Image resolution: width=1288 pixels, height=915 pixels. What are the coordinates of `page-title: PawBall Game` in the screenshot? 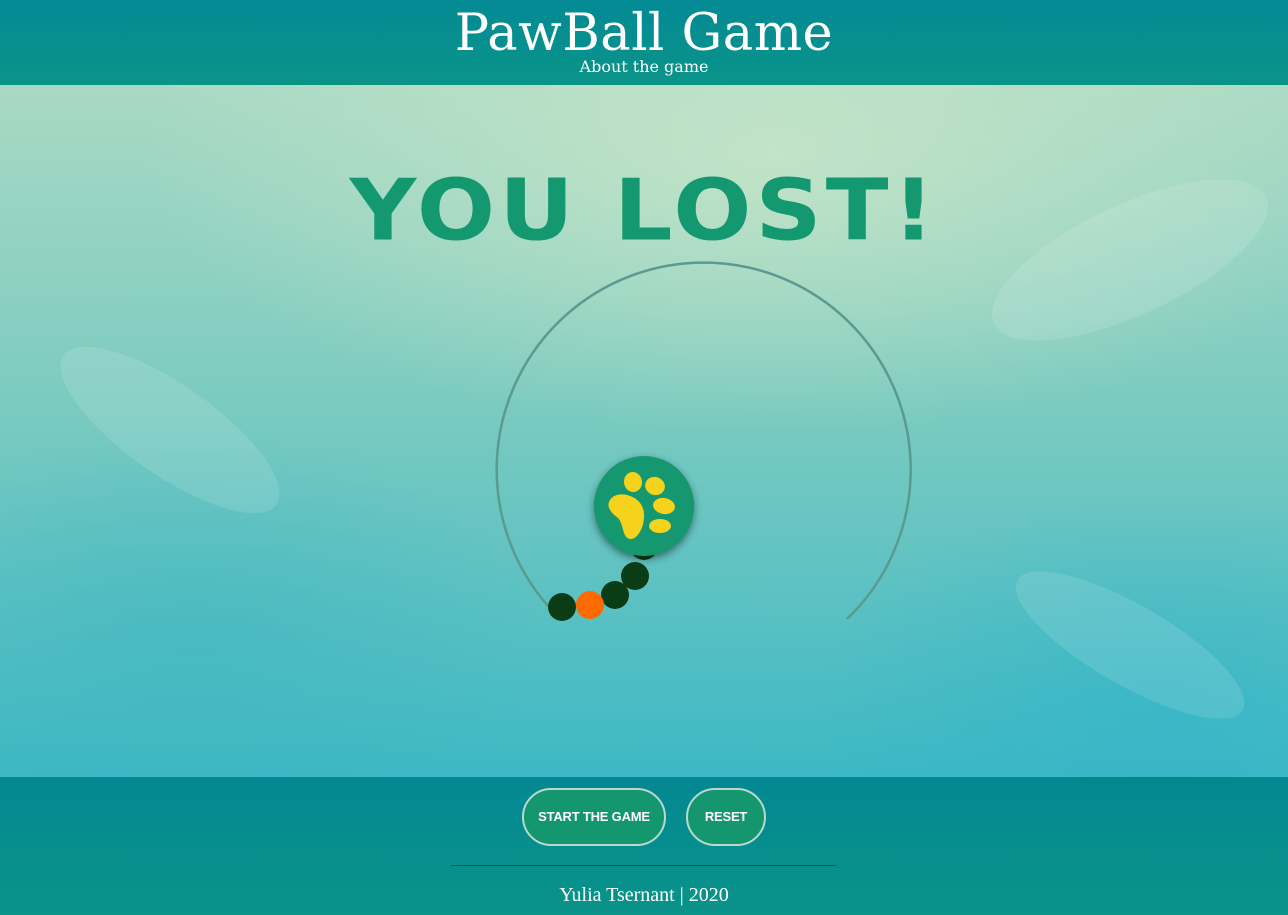 It's located at (644, 33).